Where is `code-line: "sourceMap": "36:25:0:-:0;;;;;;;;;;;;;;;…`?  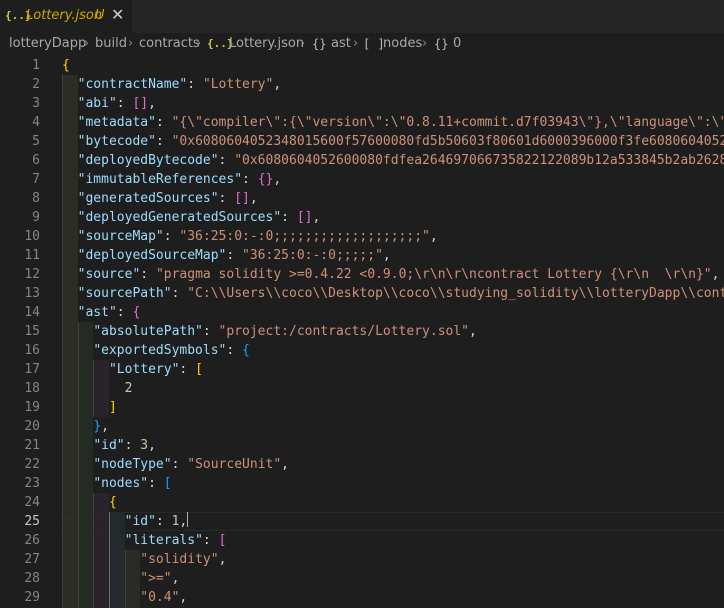 code-line: "sourceMap": "36:25:0:-:0;;;;;;;;;;;;;;;… is located at coordinates (250, 236).